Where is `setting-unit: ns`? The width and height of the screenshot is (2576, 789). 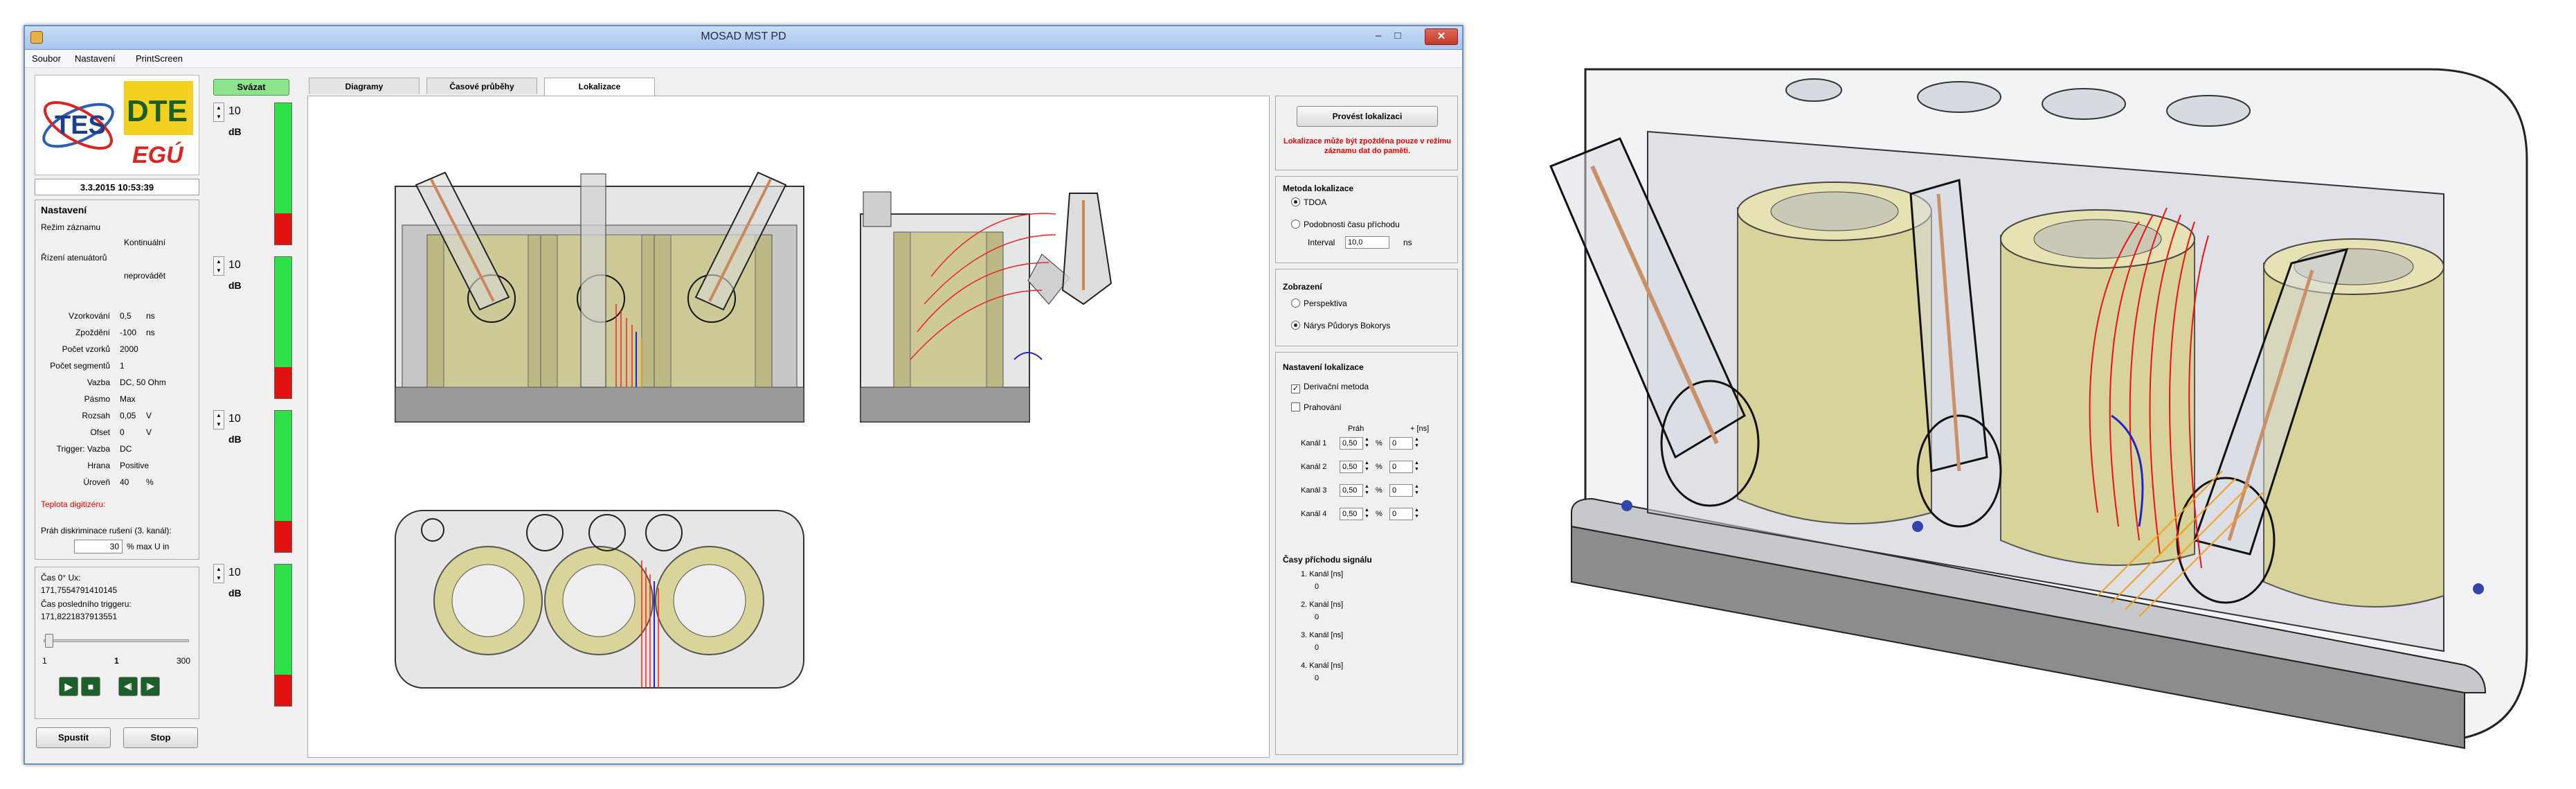
setting-unit: ns is located at coordinates (150, 332).